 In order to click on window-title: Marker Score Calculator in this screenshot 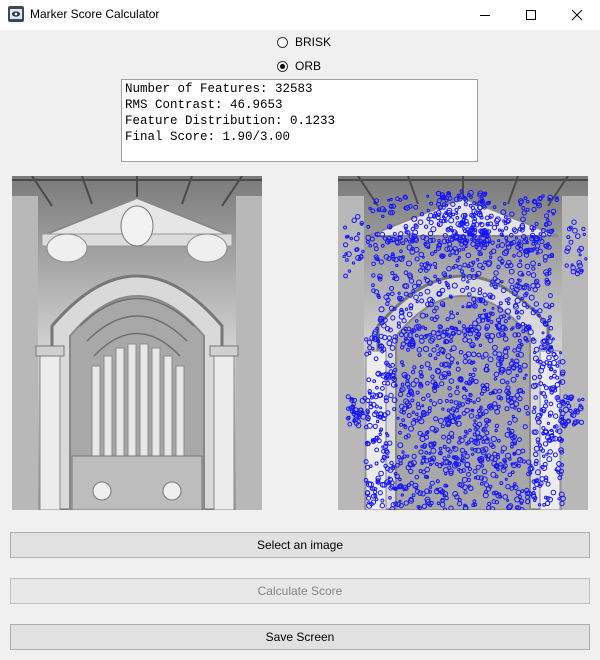, I will do `click(95, 14)`.